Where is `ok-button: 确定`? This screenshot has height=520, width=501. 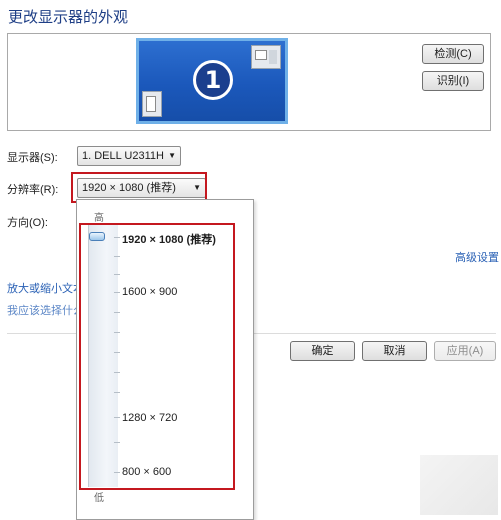
ok-button: 确定 is located at coordinates (322, 351).